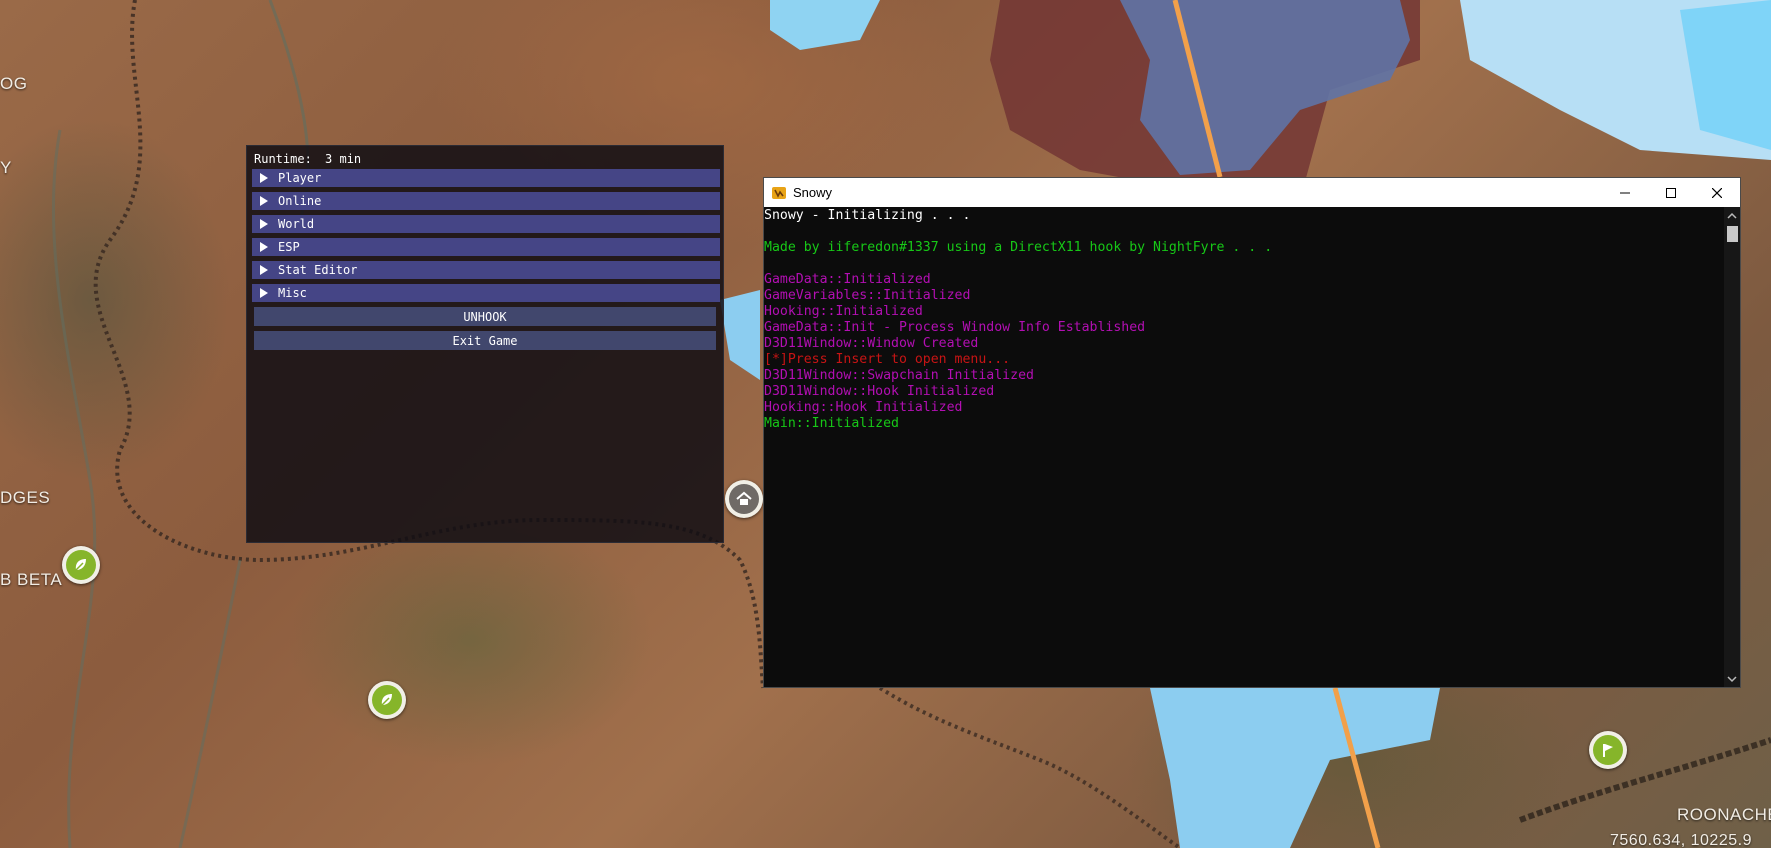 This screenshot has width=1771, height=848. What do you see at coordinates (899, 375) in the screenshot?
I see `console-line: D3D11Window::Swapchain Initialized` at bounding box center [899, 375].